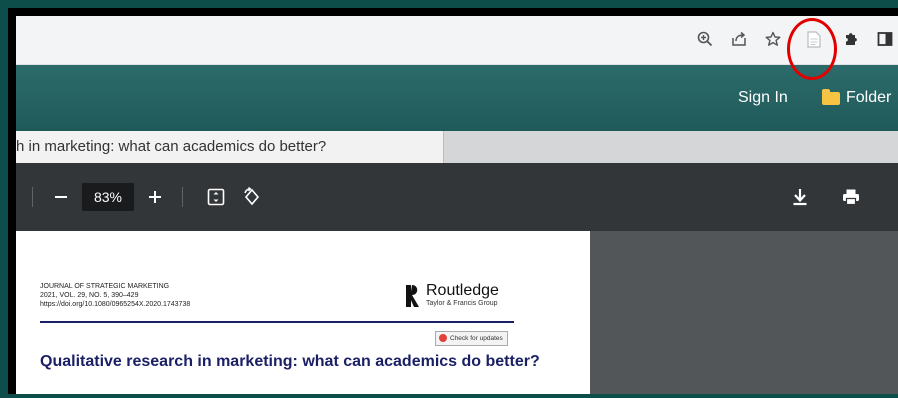 The image size is (898, 398). I want to click on sidepanel-icon, so click(885, 39).